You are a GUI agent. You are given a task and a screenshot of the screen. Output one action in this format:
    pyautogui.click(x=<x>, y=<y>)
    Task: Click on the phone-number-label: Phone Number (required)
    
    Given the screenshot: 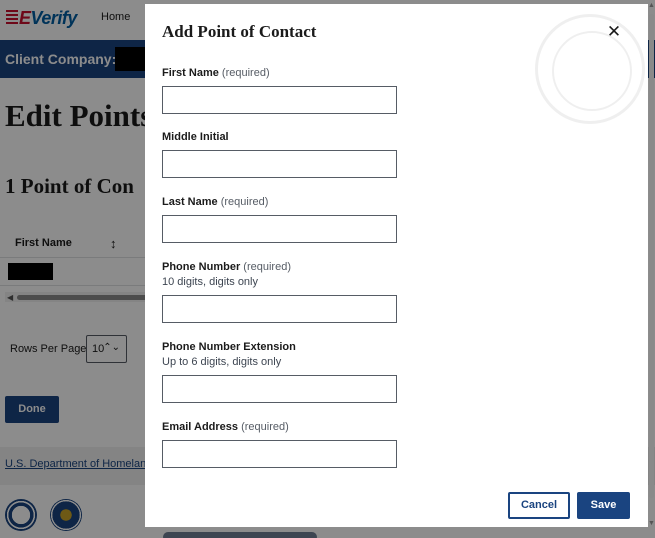 What is the action you would take?
    pyautogui.click(x=226, y=267)
    